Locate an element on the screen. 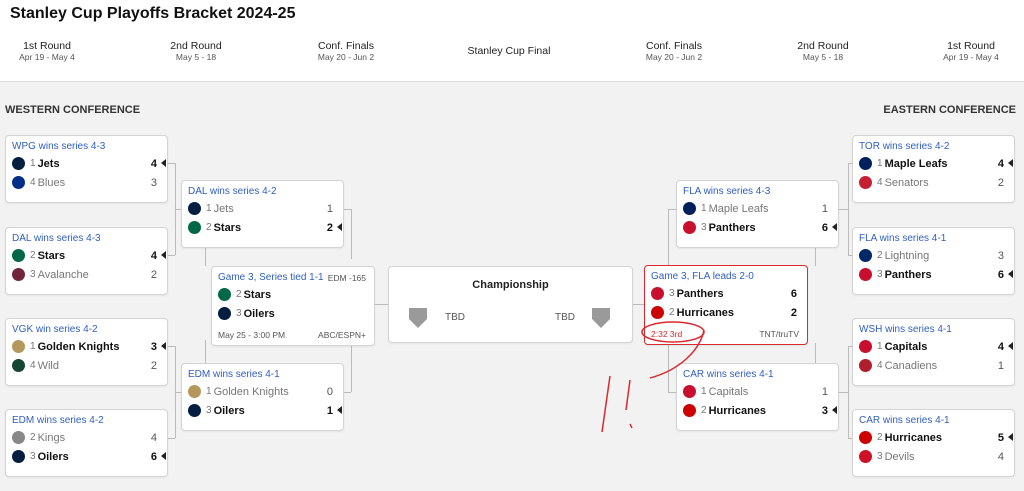 This screenshot has width=1024, height=491. red-arrow-mark is located at coordinates (677, 354).